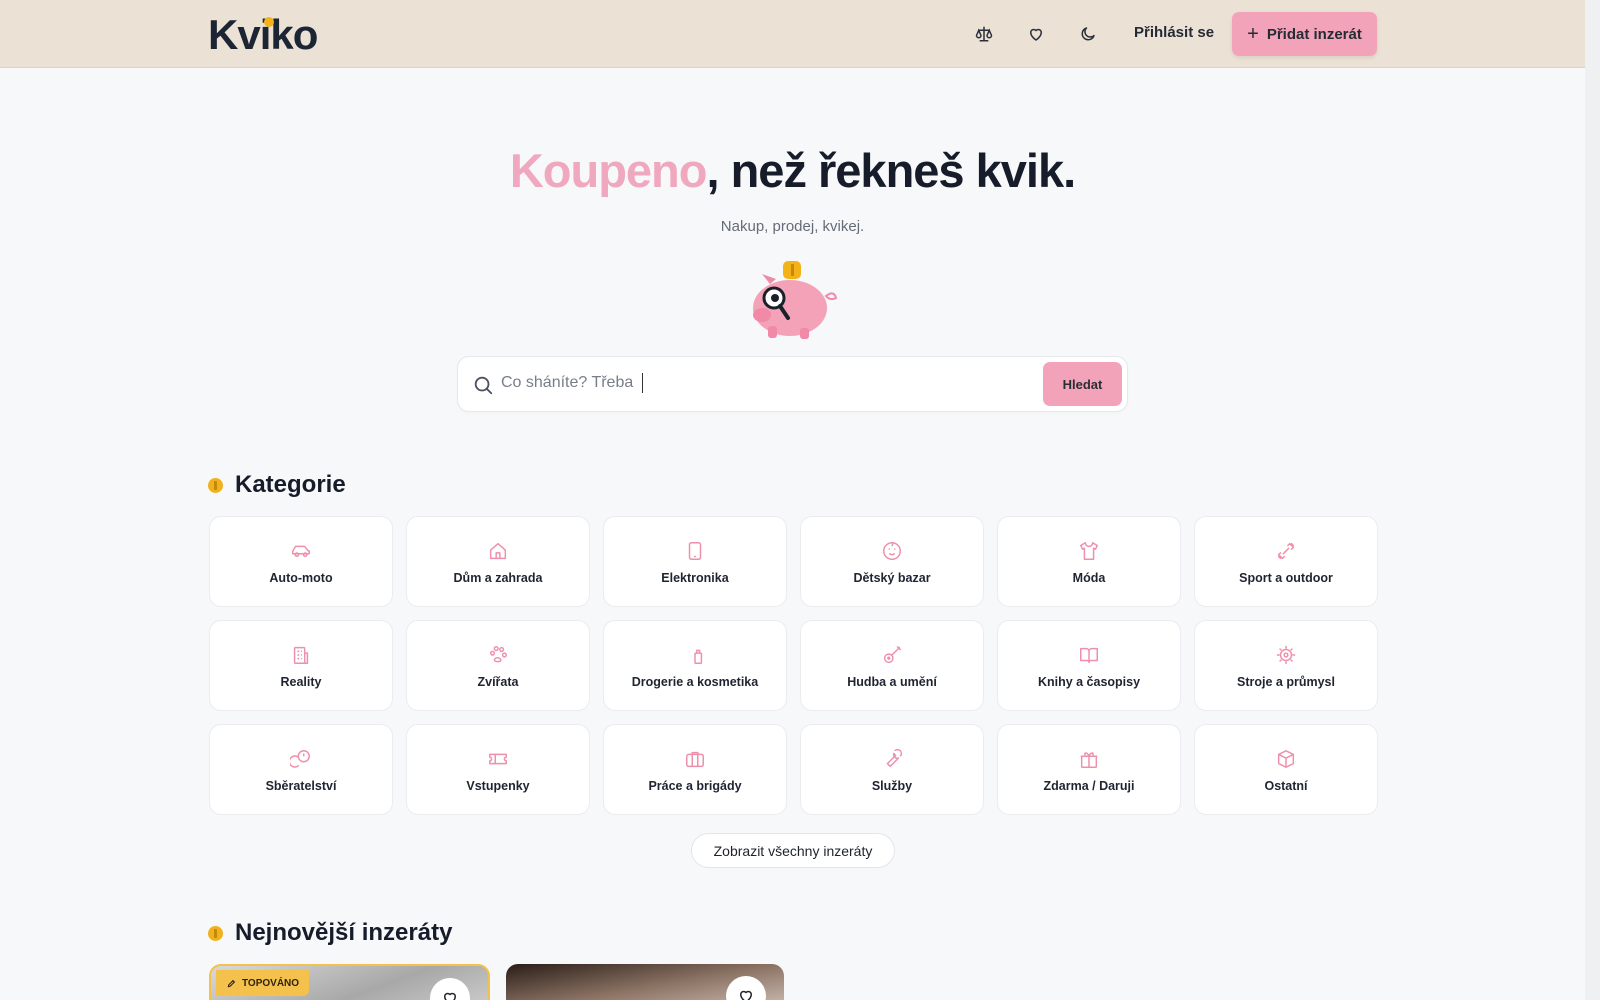 The image size is (1600, 1000). Describe the element at coordinates (1253, 34) in the screenshot. I see `plus-icon: +` at that location.